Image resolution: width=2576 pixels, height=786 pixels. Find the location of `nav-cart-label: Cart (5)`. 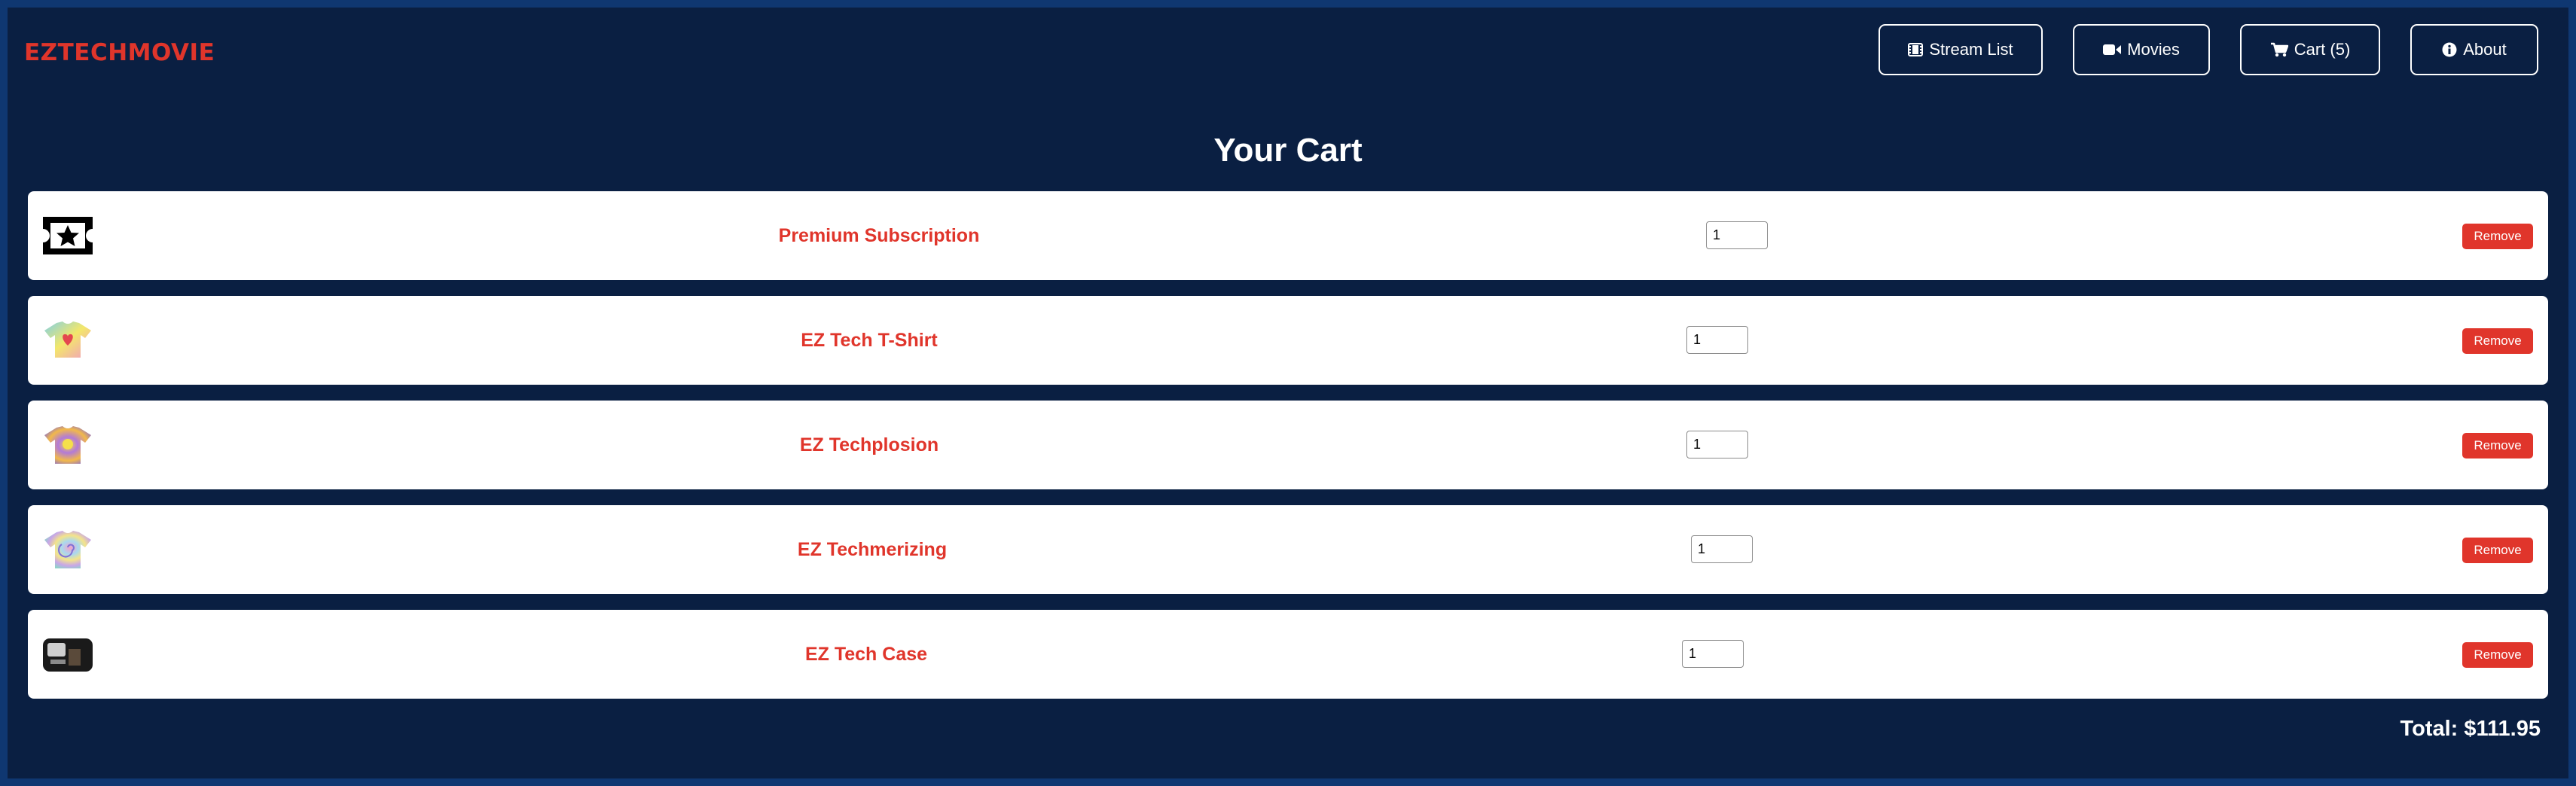

nav-cart-label: Cart (5) is located at coordinates (2323, 50).